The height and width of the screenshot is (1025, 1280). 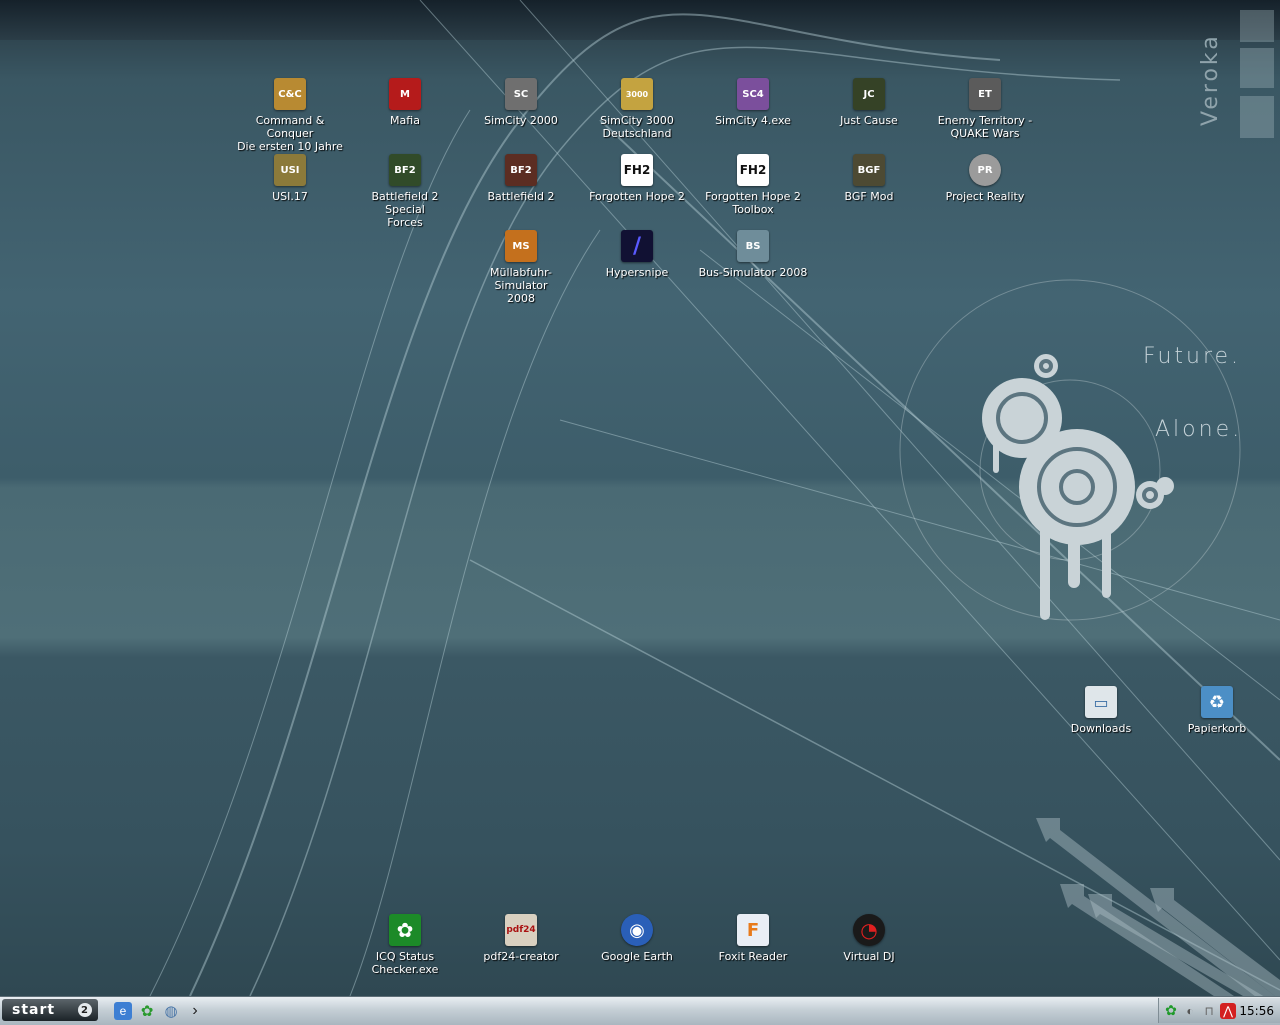 I want to click on pr-icon: PR, so click(x=985, y=170).